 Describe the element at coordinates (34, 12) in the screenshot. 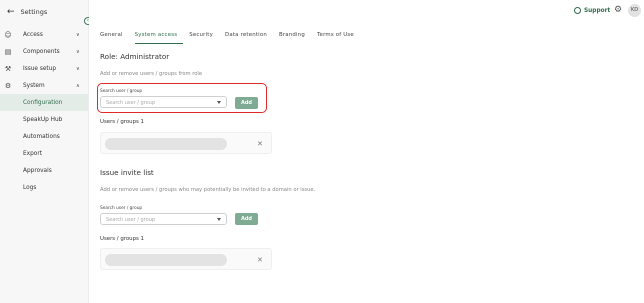

I see `page-title: Settings` at that location.